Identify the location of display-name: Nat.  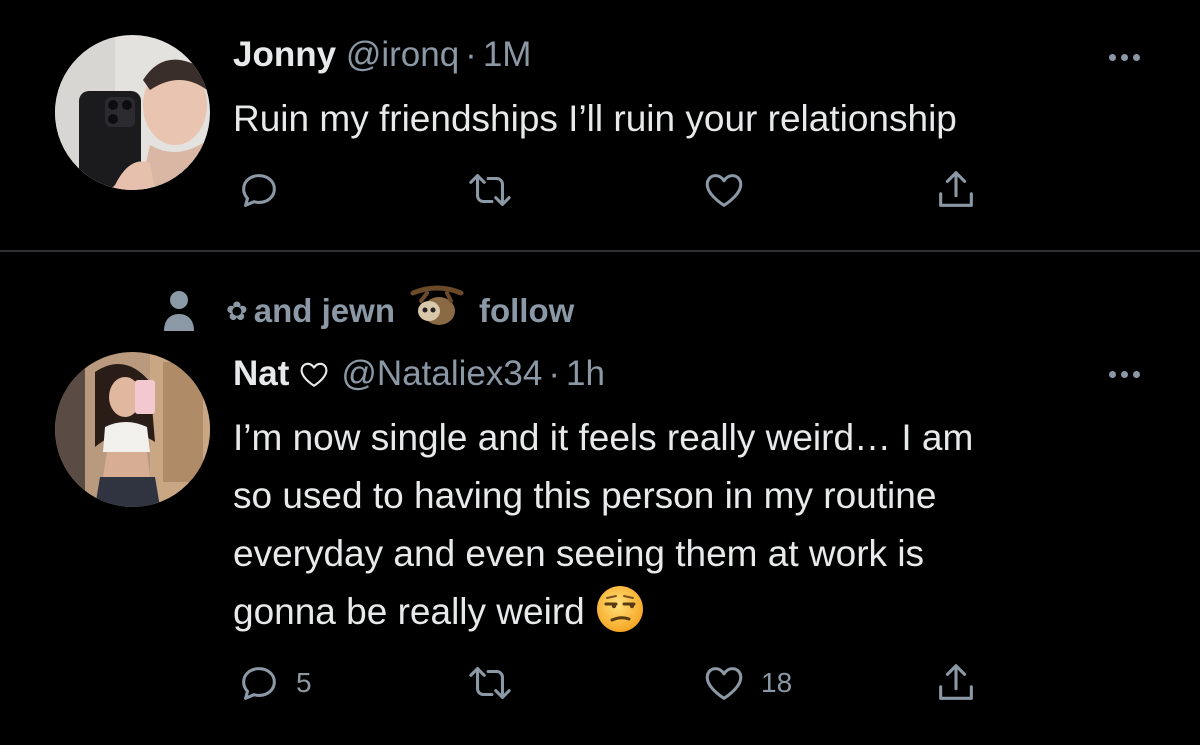
(261, 373).